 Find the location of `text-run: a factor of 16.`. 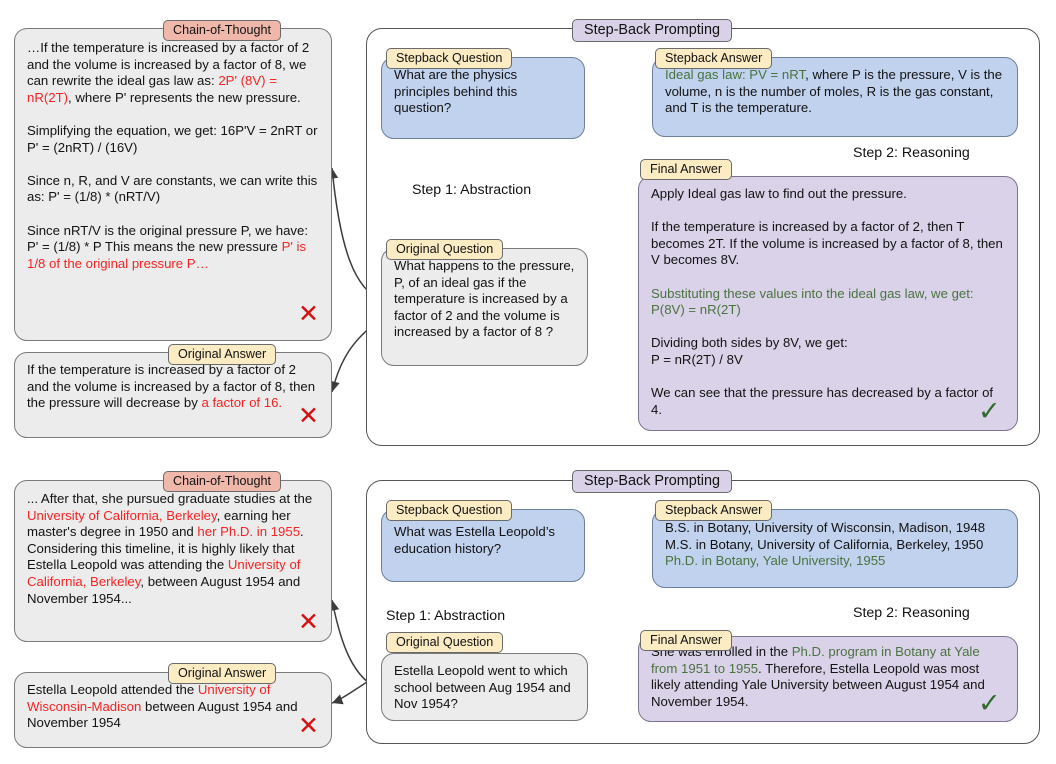

text-run: a factor of 16. is located at coordinates (242, 403).